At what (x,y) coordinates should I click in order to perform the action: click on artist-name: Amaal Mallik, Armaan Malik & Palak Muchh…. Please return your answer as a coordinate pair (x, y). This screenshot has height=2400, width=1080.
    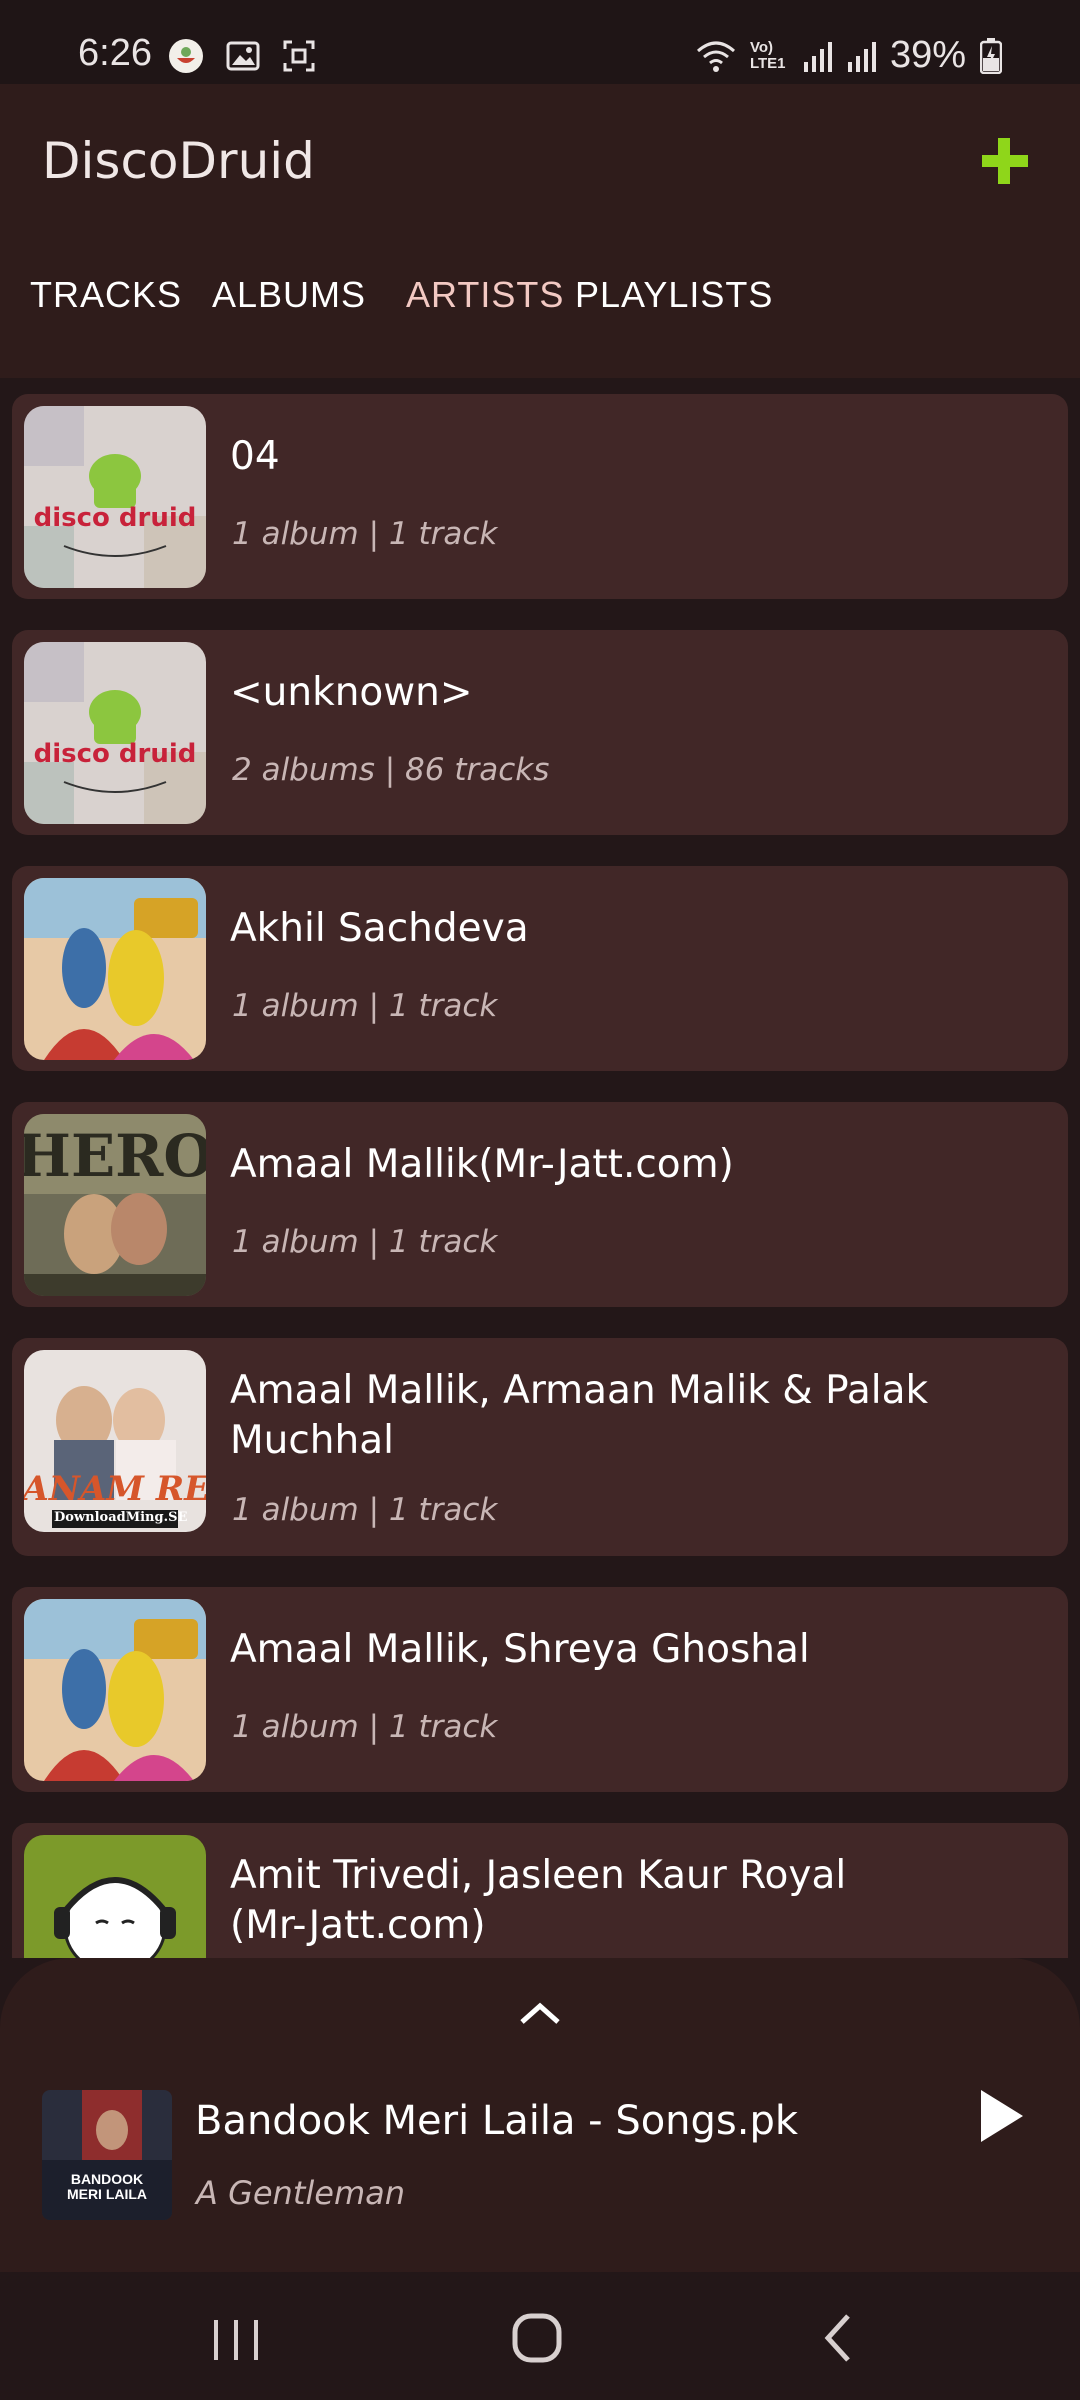
    Looking at the image, I should click on (579, 1415).